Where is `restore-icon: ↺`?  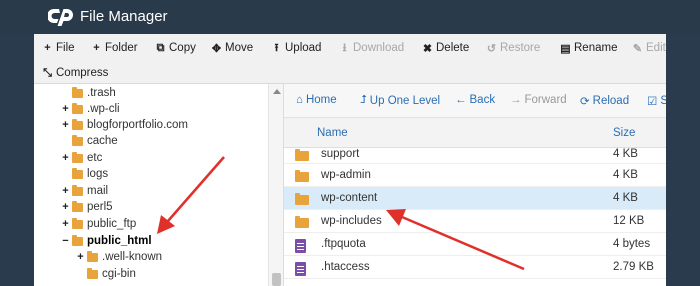
restore-icon: ↺ is located at coordinates (491, 48).